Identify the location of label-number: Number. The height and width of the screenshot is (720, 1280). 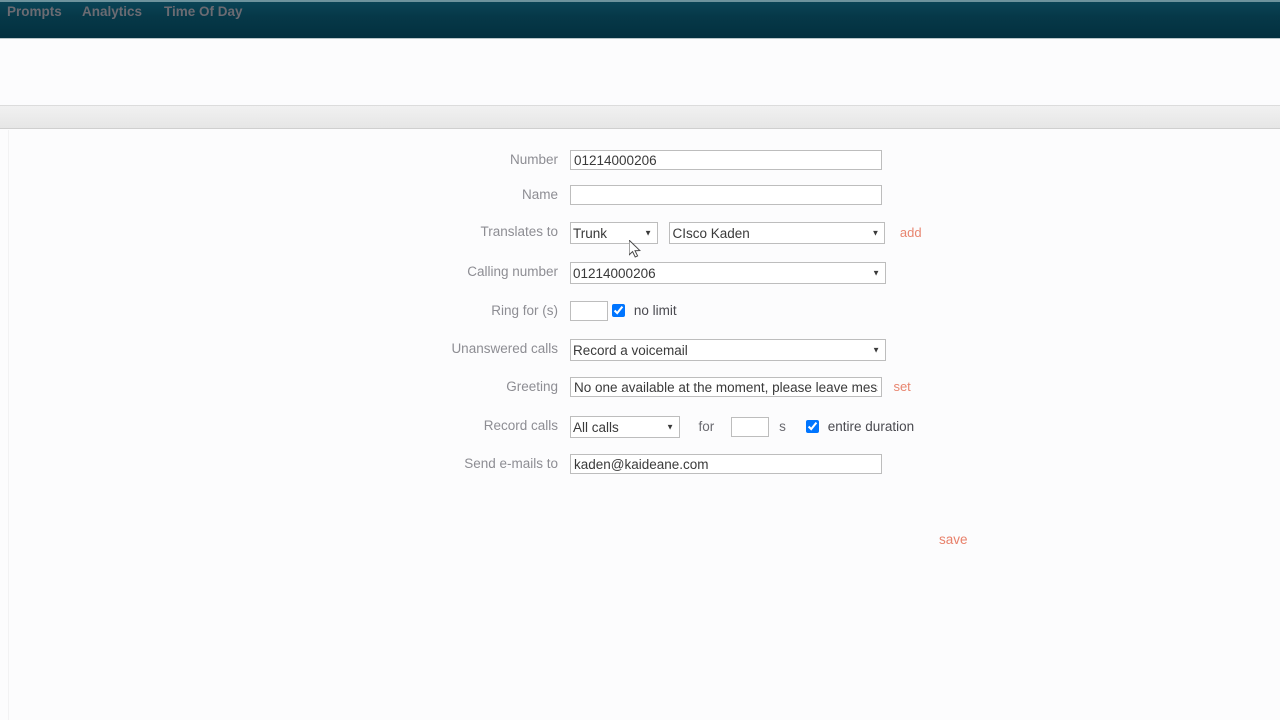
(533, 159).